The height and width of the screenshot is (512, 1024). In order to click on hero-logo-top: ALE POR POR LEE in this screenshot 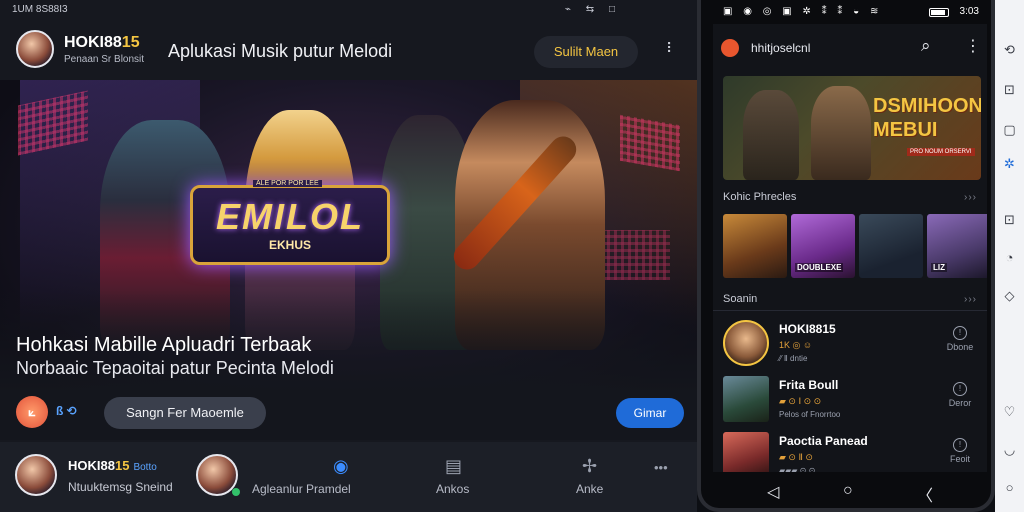, I will do `click(287, 183)`.